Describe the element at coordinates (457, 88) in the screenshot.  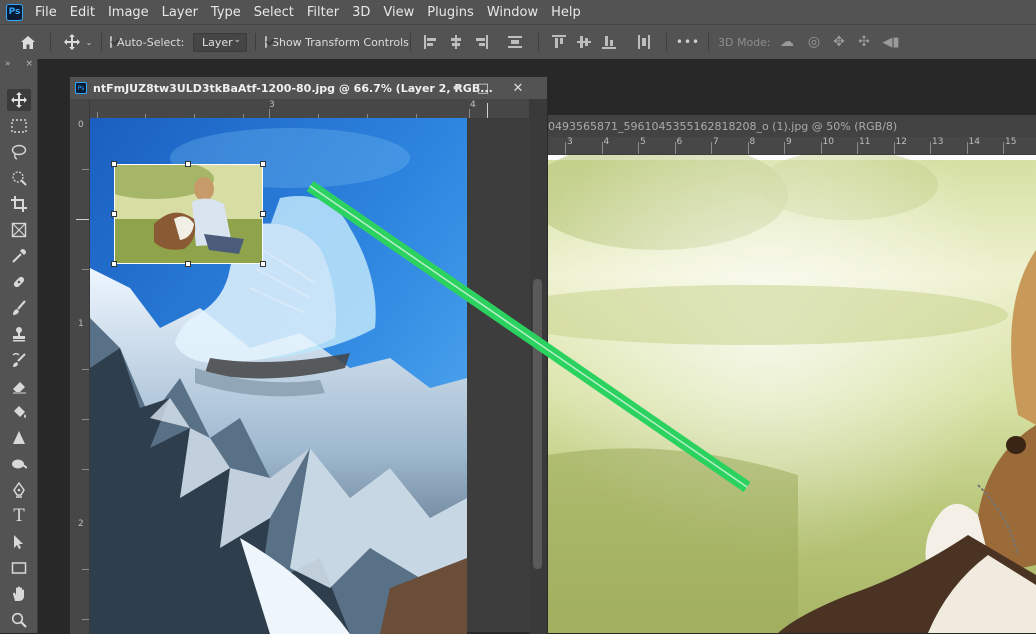
I see `minimize-button: ▬` at that location.